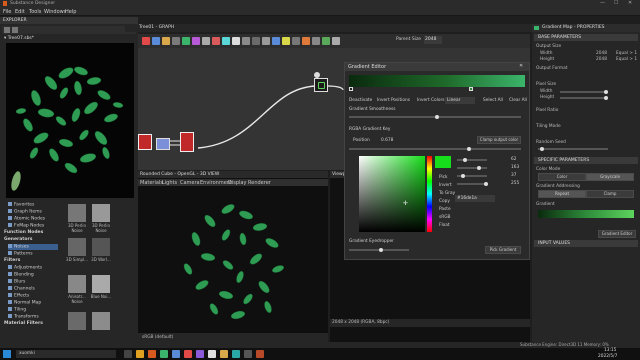 The height and width of the screenshot is (360, 640). Describe the element at coordinates (518, 100) in the screenshot. I see `clear-all-button: Clear All` at that location.